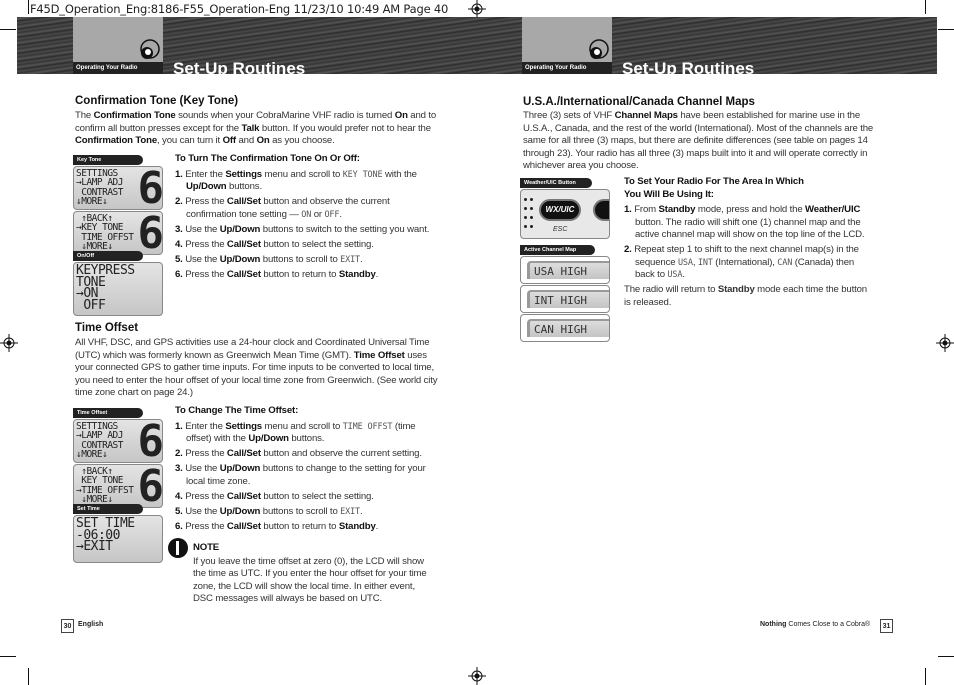 This screenshot has height=685, width=954. Describe the element at coordinates (108, 256) in the screenshot. I see `figure-caption: On/Off` at that location.